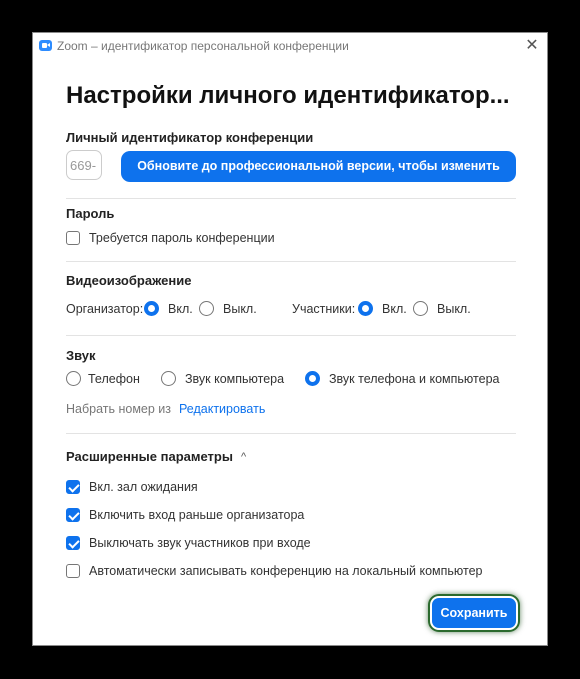  I want to click on audio-telephone-radio, so click(73, 378).